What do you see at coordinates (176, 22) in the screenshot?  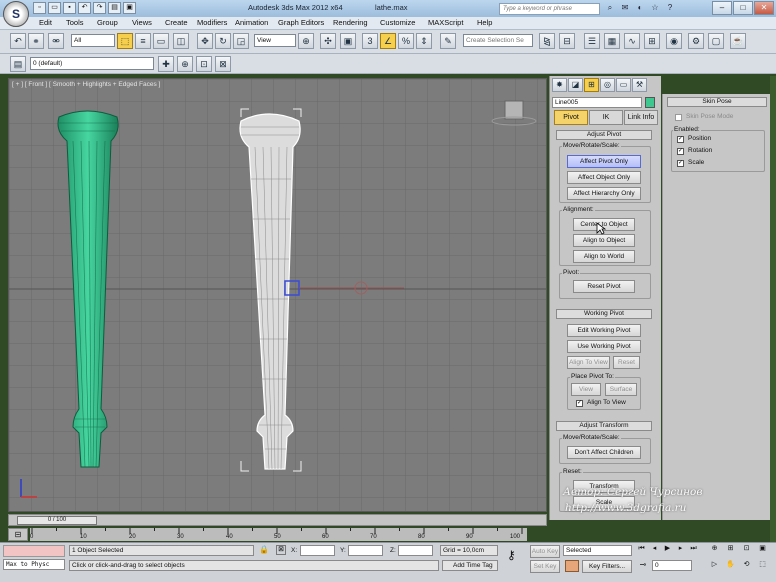 I see `menu-create: Create` at bounding box center [176, 22].